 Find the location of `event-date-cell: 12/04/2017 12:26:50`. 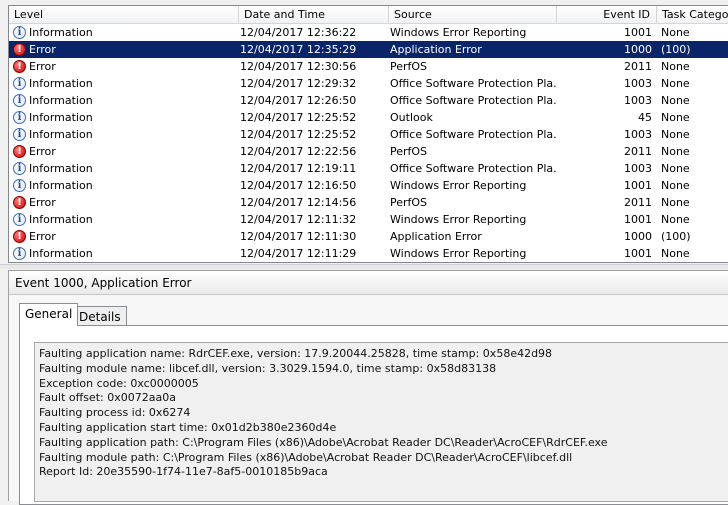

event-date-cell: 12/04/2017 12:26:50 is located at coordinates (298, 100).